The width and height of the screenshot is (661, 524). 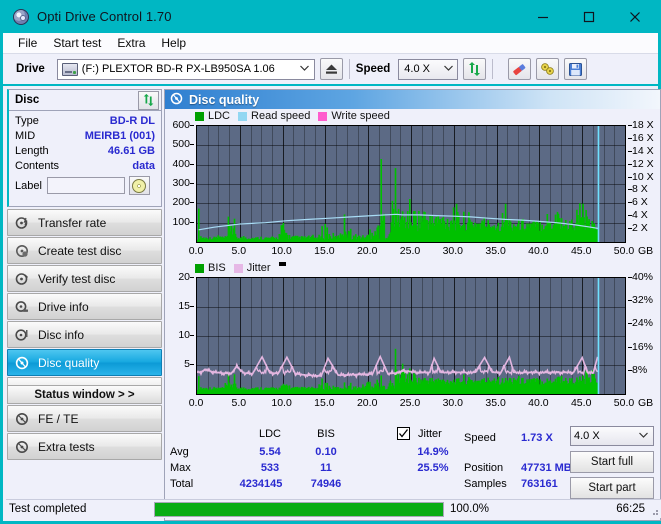 What do you see at coordinates (520, 69) in the screenshot?
I see `erase-button` at bounding box center [520, 69].